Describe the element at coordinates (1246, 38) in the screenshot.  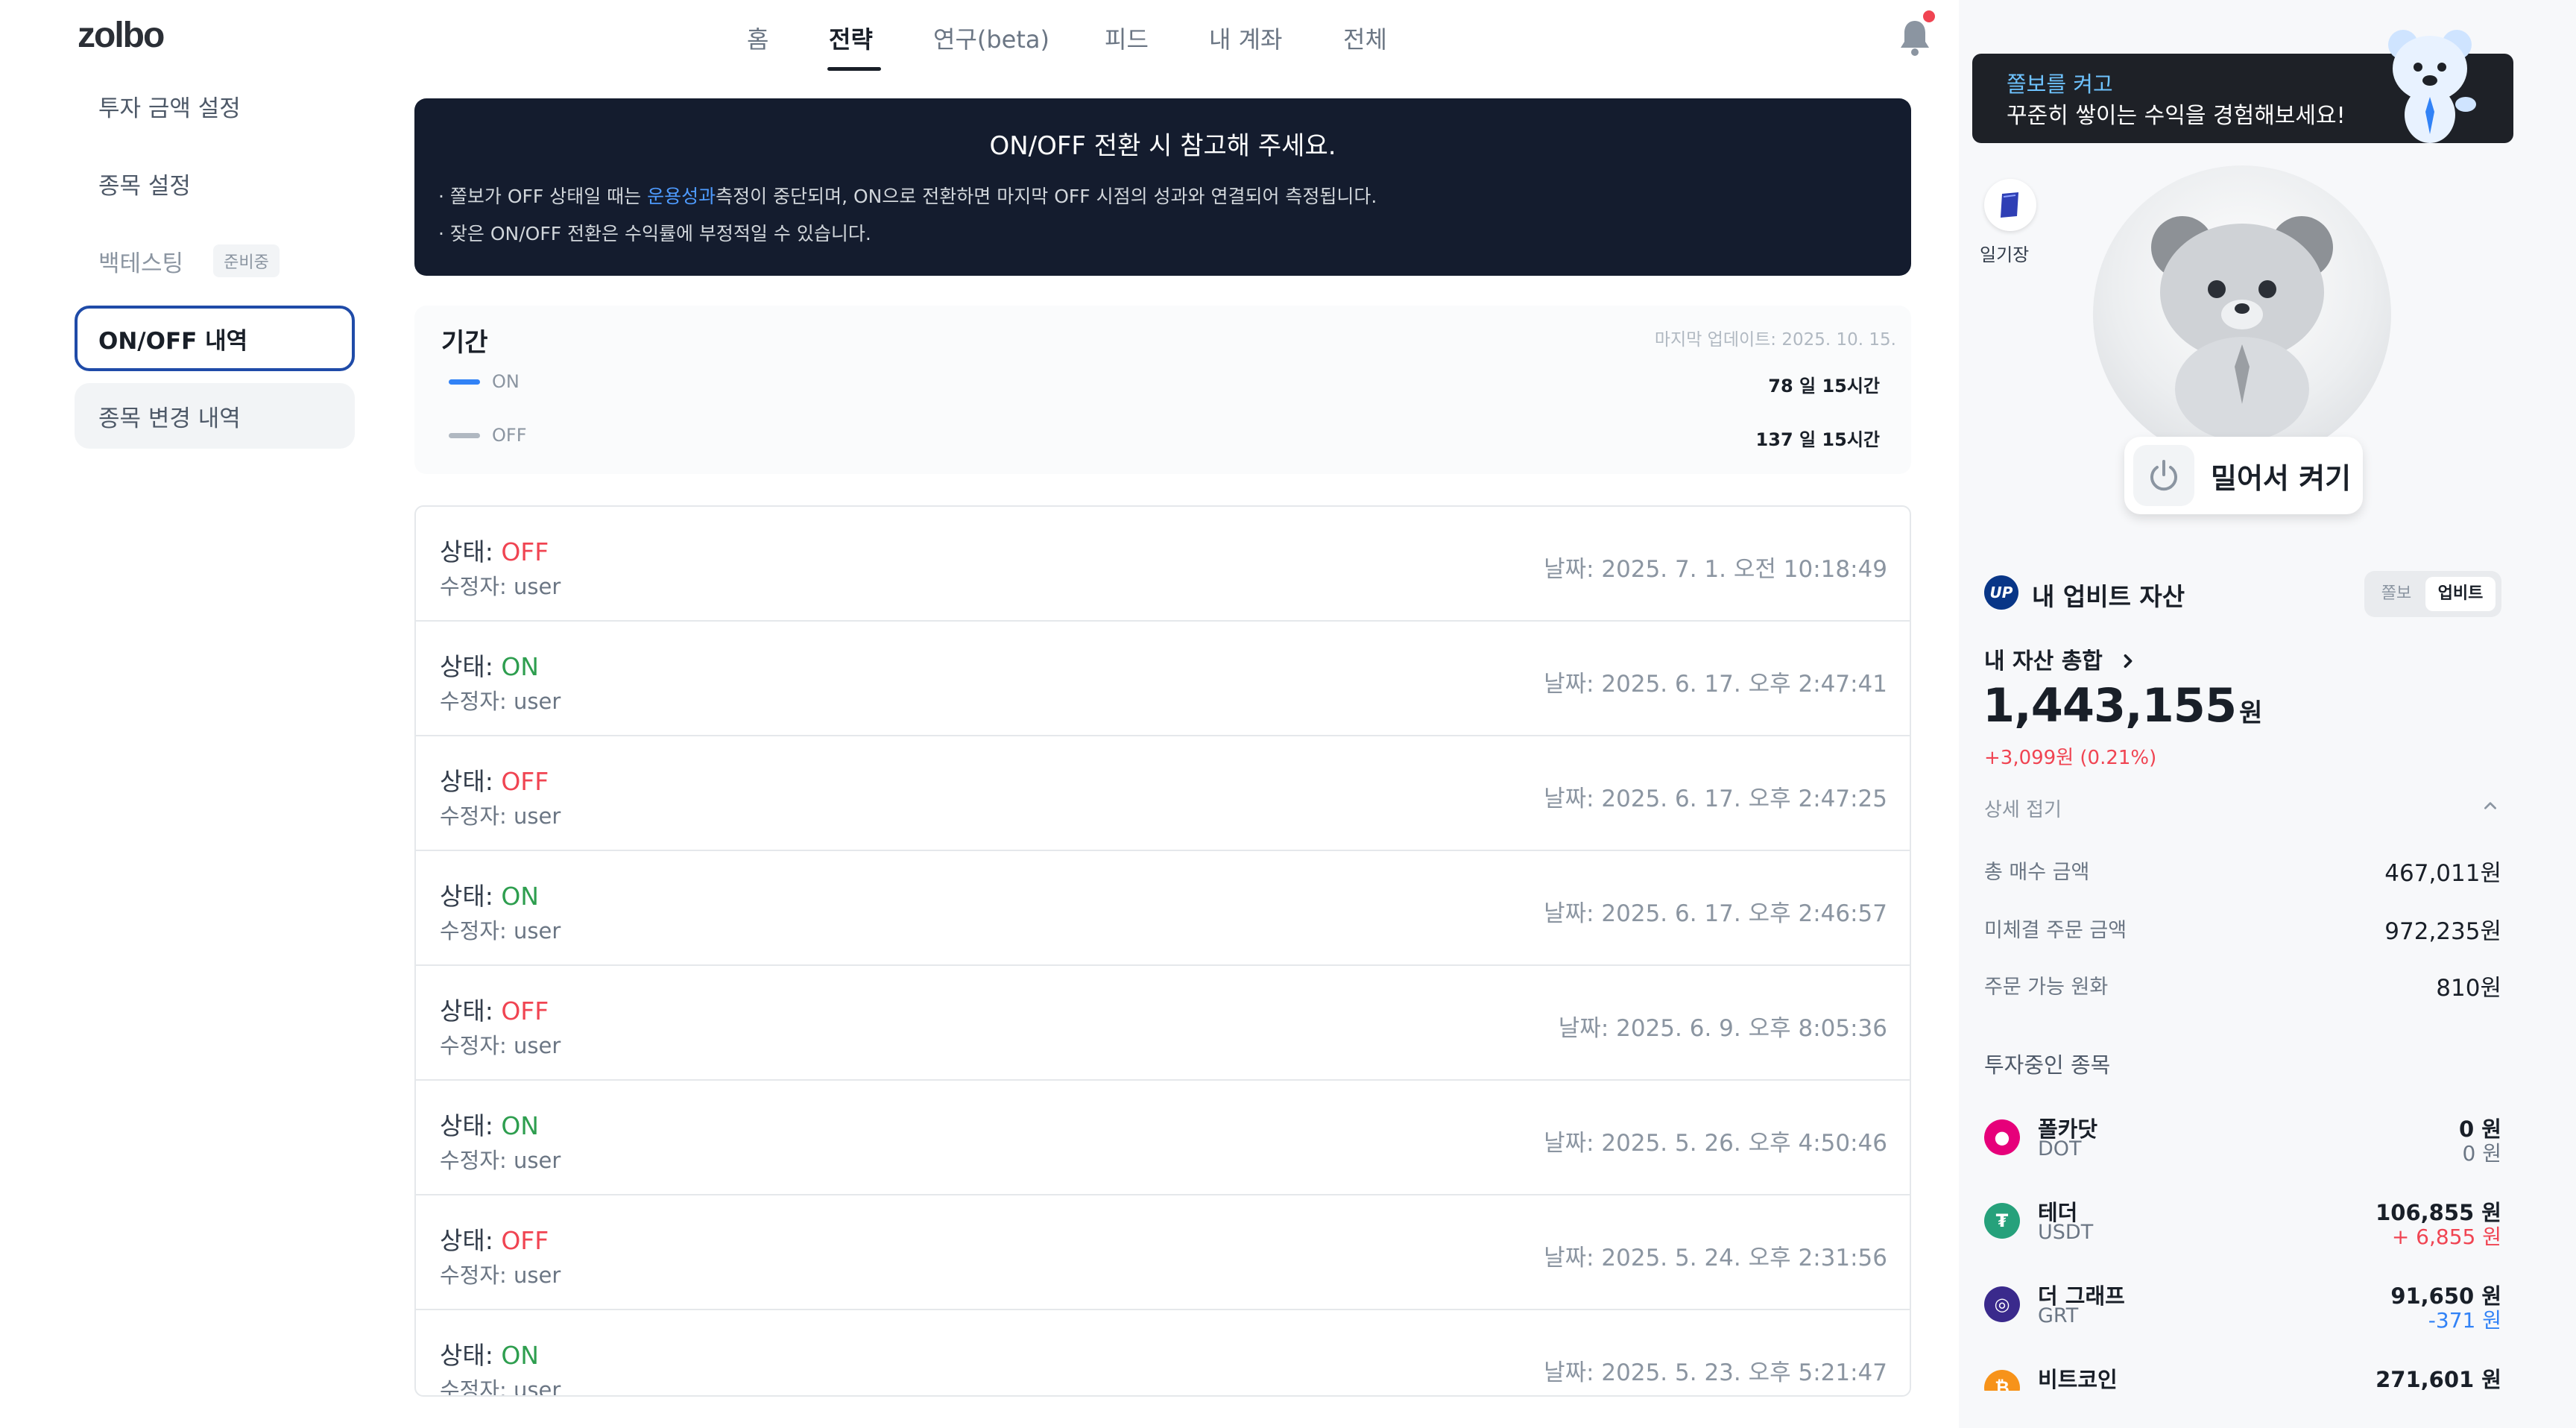
I see `tab-my-account: 내 계좌` at that location.